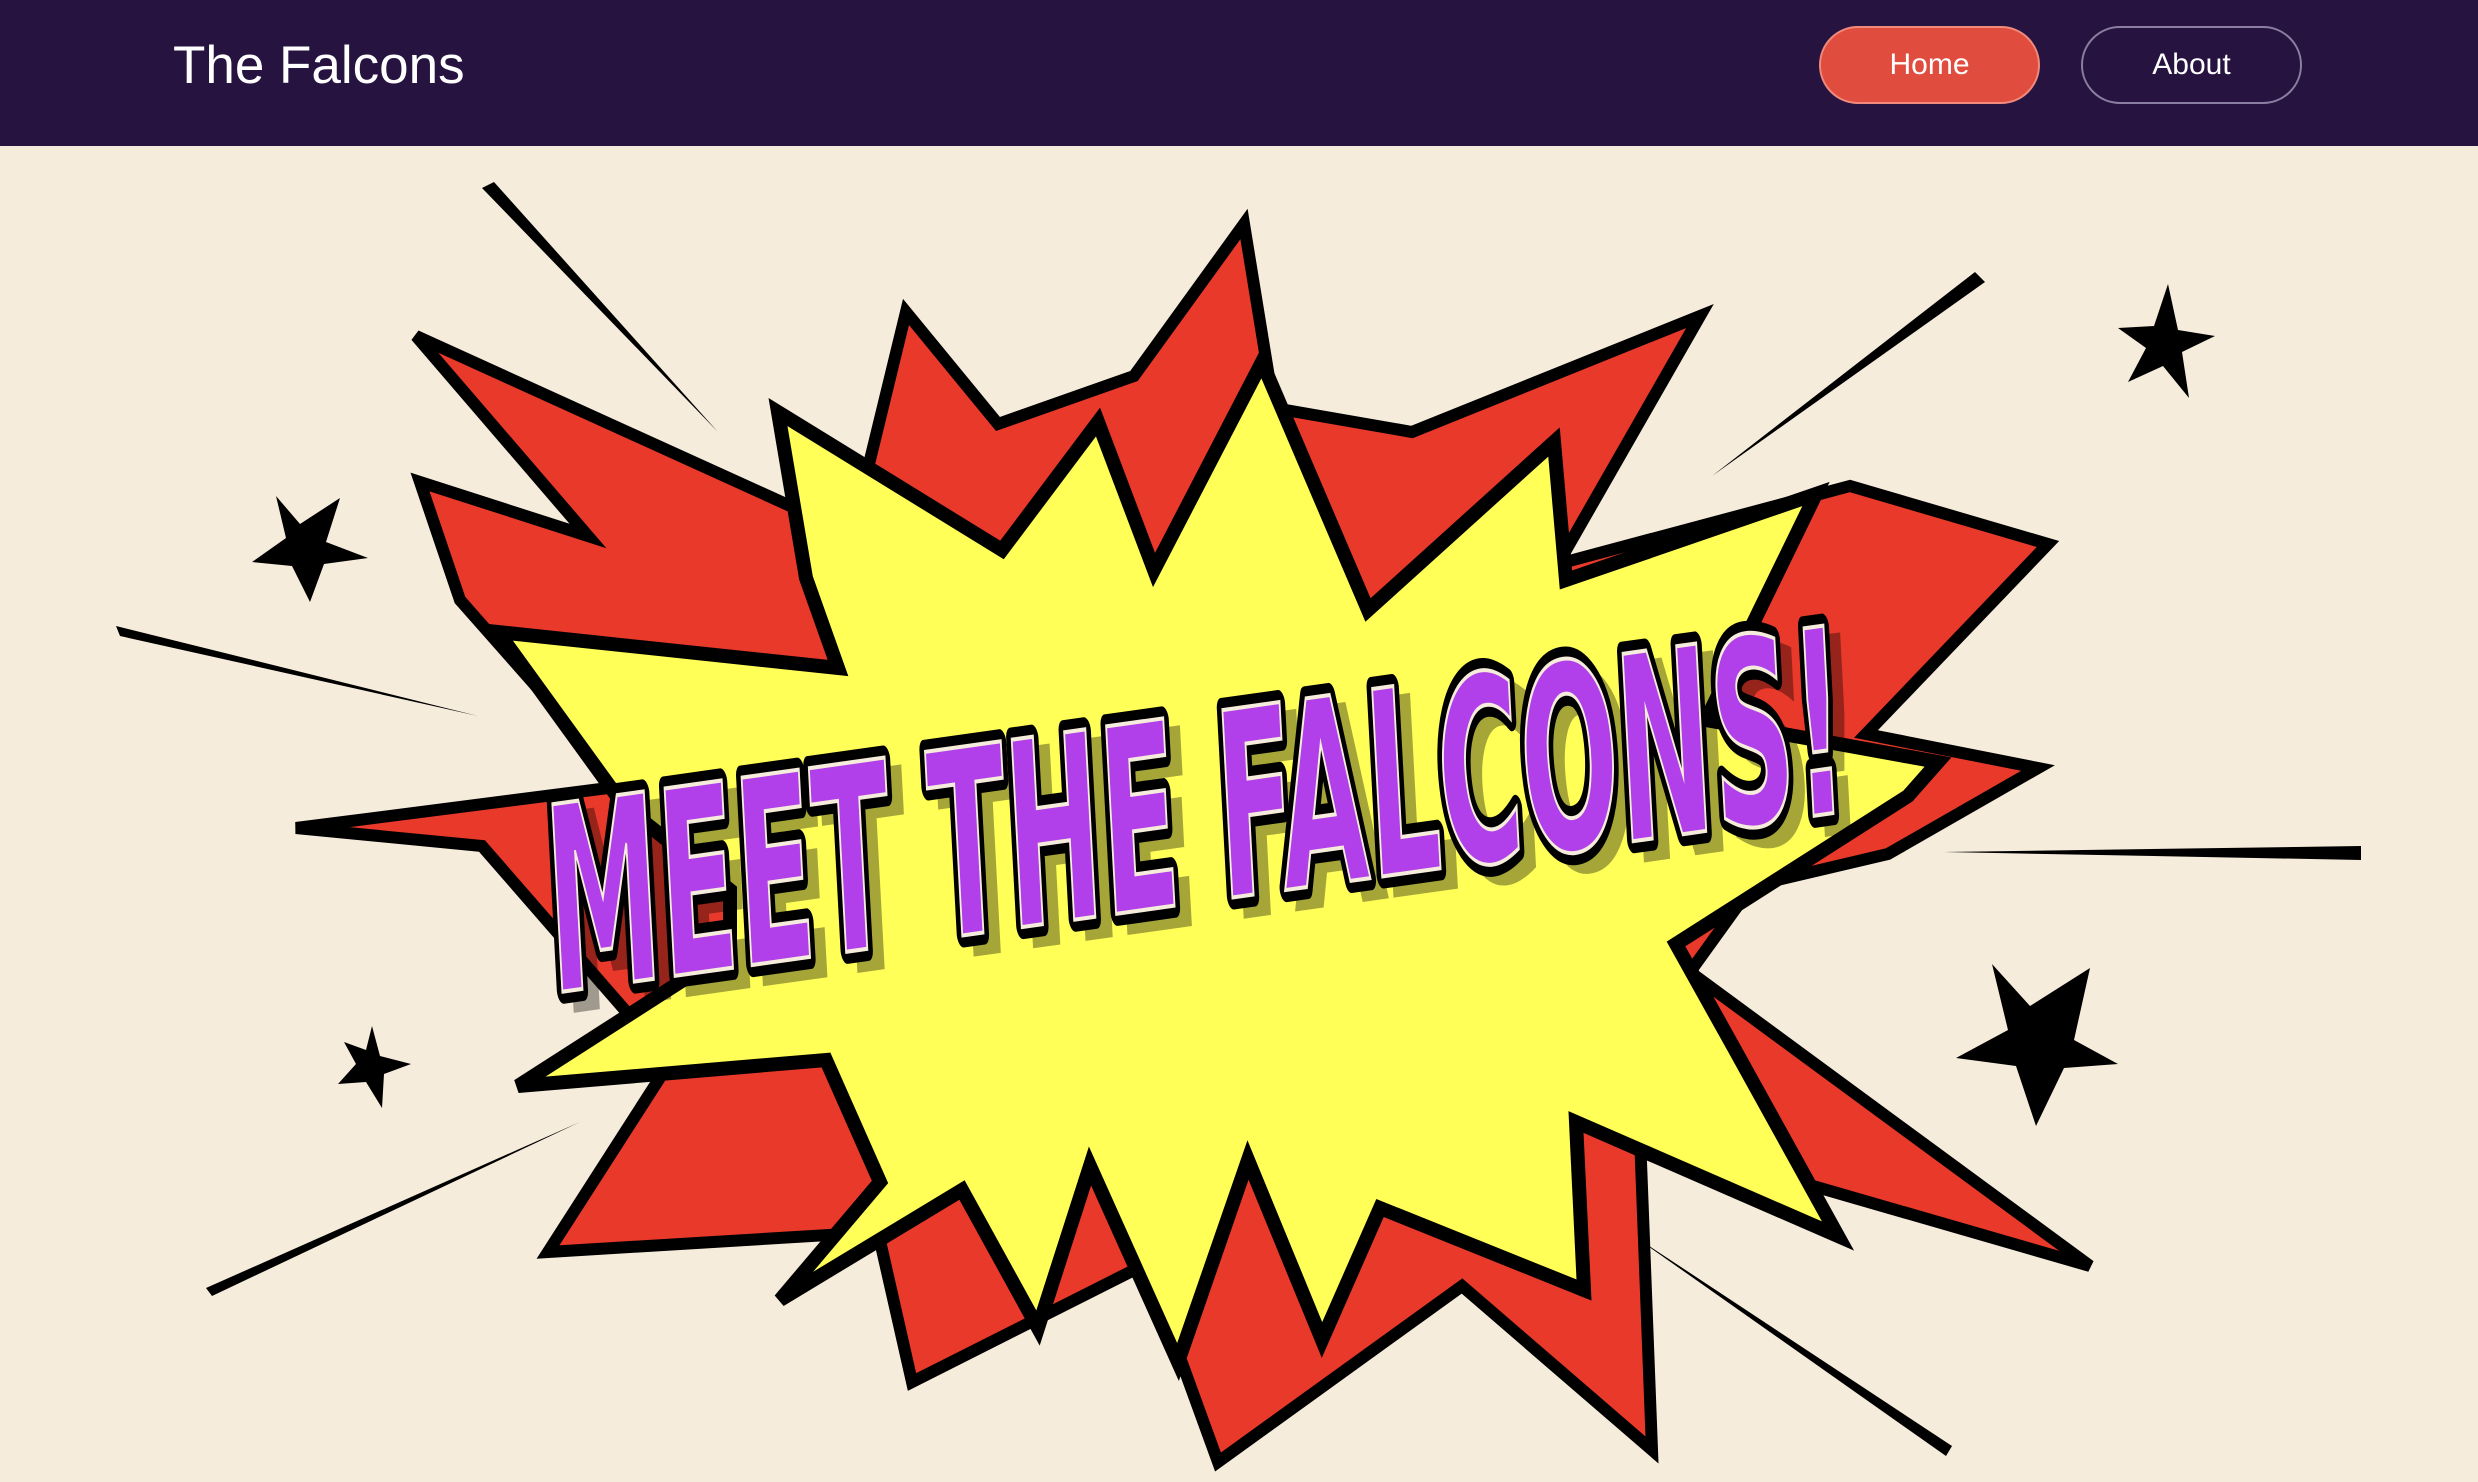 This screenshot has width=2478, height=1482. Describe the element at coordinates (1239, 73) in the screenshot. I see `navbar: The Falcons Home About` at that location.